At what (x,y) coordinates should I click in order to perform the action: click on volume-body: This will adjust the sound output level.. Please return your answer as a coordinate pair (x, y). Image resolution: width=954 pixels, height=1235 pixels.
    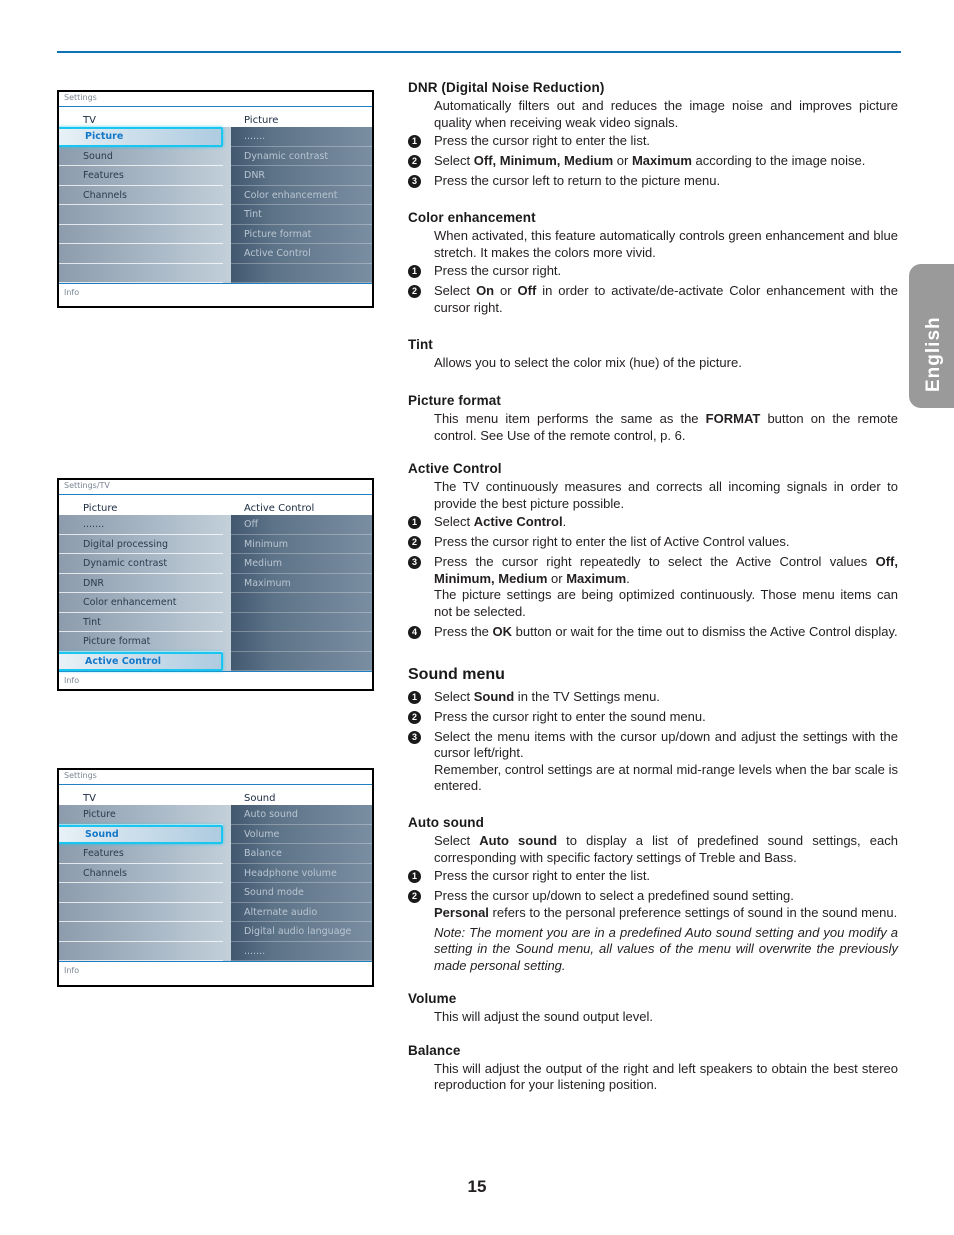
    Looking at the image, I should click on (543, 1016).